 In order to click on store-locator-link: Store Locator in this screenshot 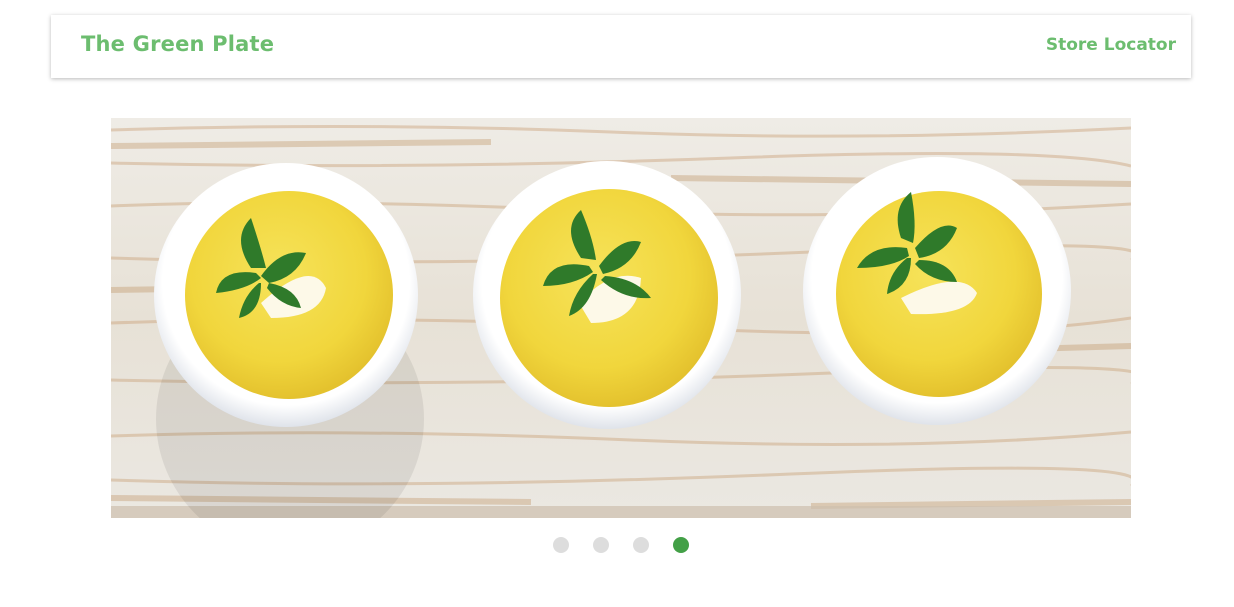, I will do `click(1111, 45)`.